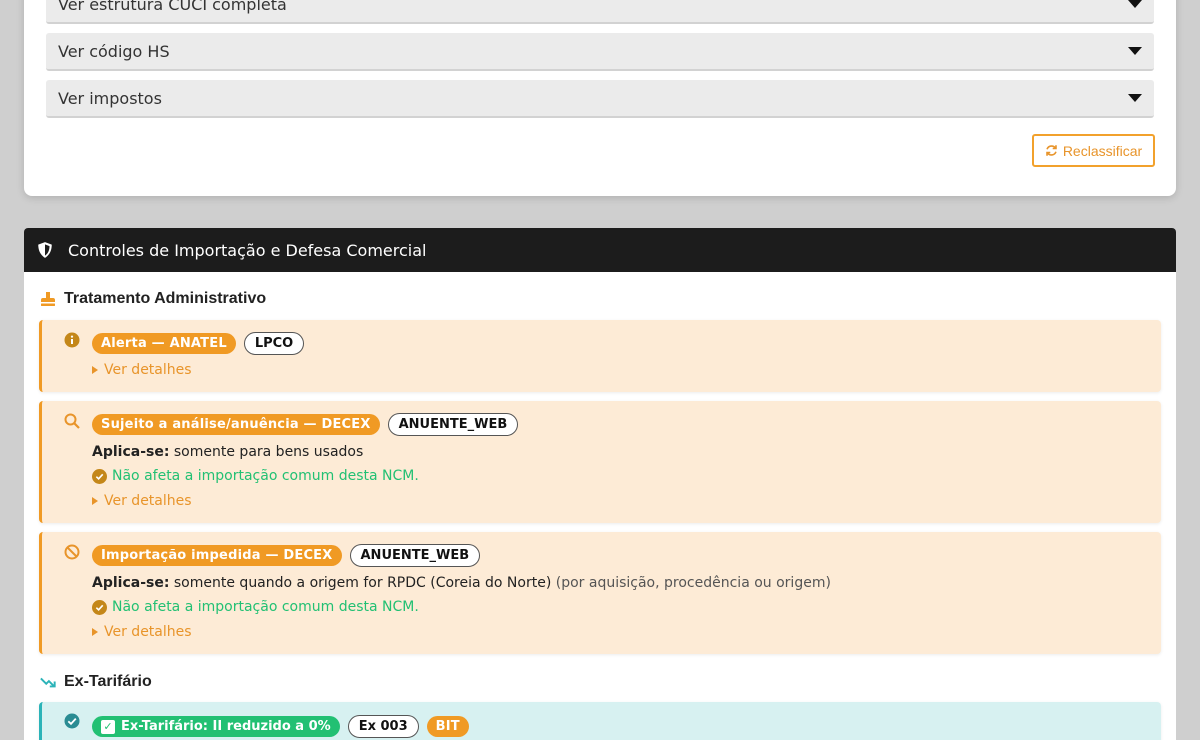 This screenshot has width=1200, height=740. What do you see at coordinates (274, 343) in the screenshot?
I see `tag-badge: LPCO` at bounding box center [274, 343].